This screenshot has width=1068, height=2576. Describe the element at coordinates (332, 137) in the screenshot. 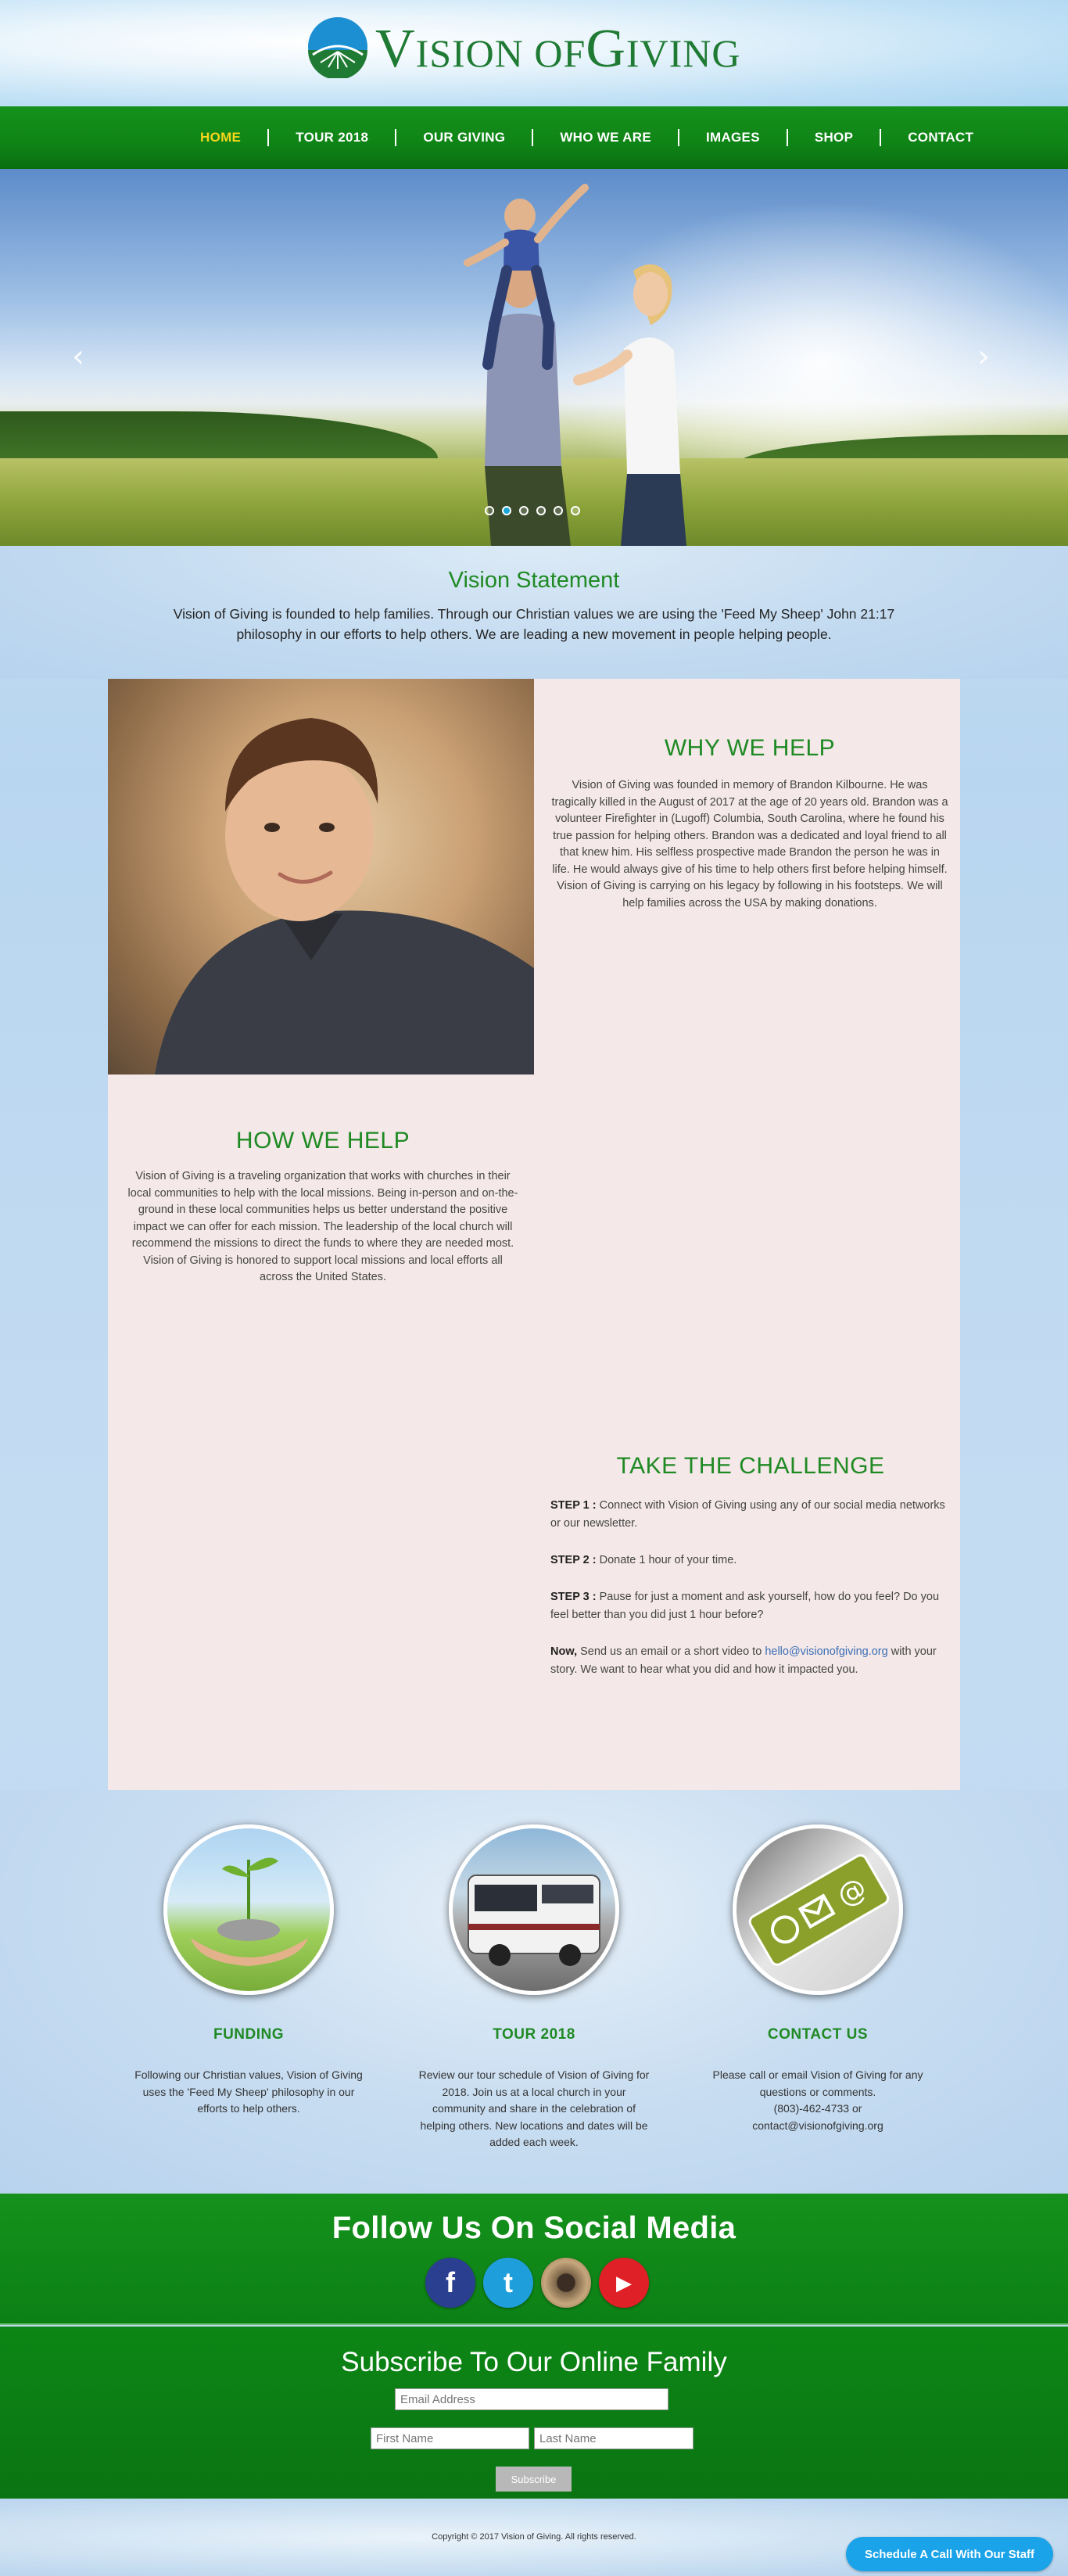

I see `nav-tour-2018: TOUR 2018` at that location.